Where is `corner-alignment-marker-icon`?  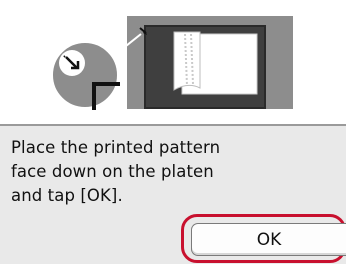
corner-alignment-marker-icon is located at coordinates (85, 75).